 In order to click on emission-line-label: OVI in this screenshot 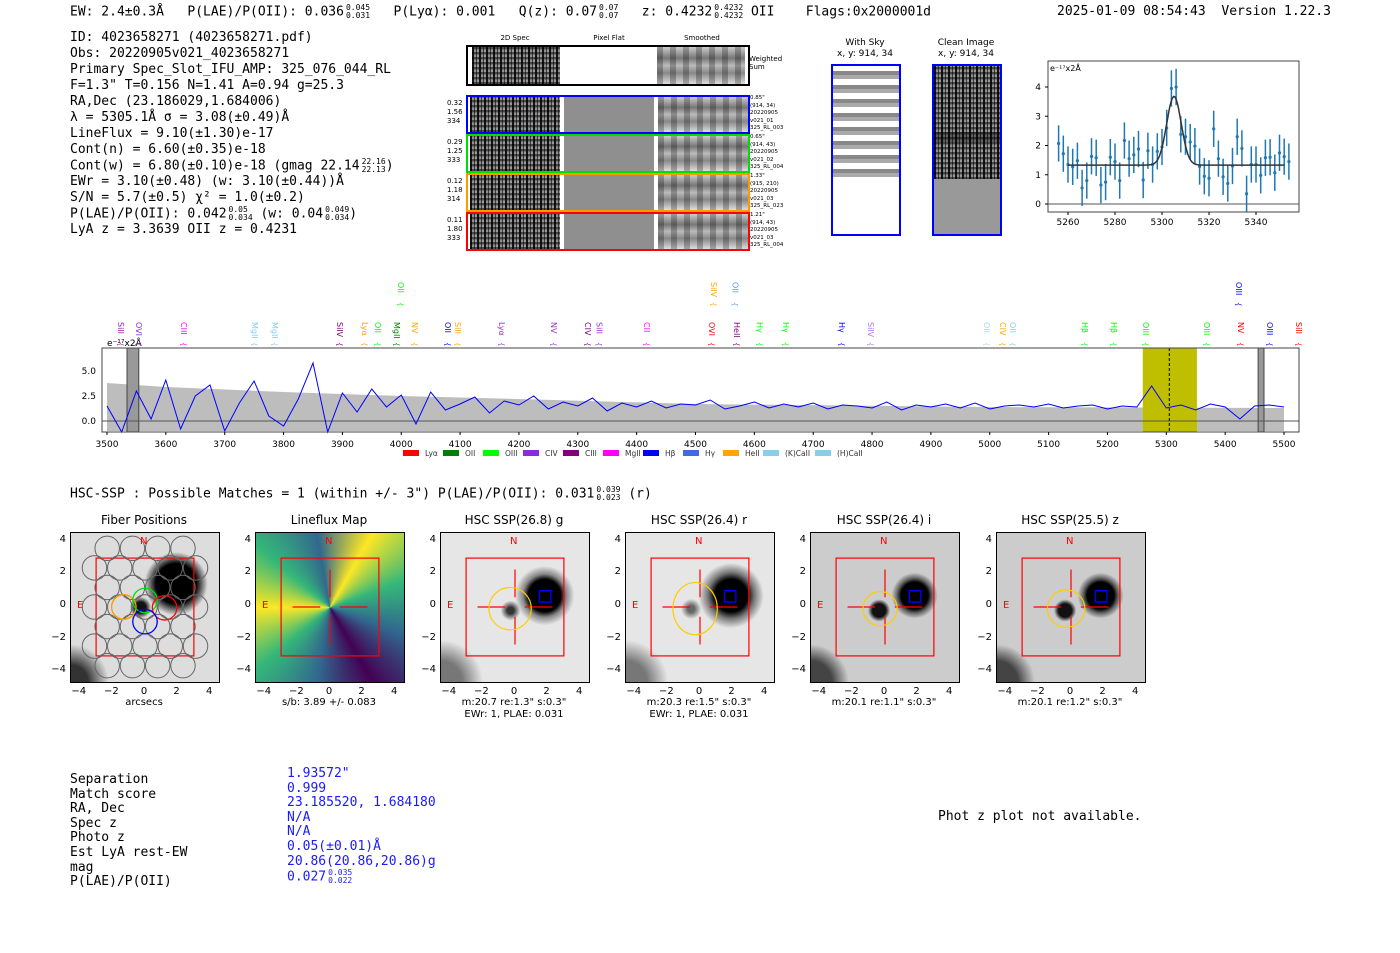, I will do `click(138, 329)`.